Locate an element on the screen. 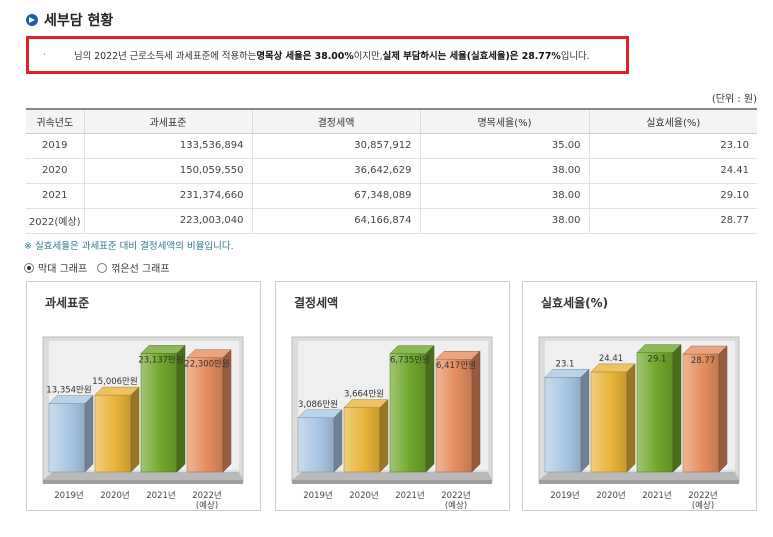 This screenshot has width=773, height=537. cell-tax-base: 231,374,660 is located at coordinates (167, 196).